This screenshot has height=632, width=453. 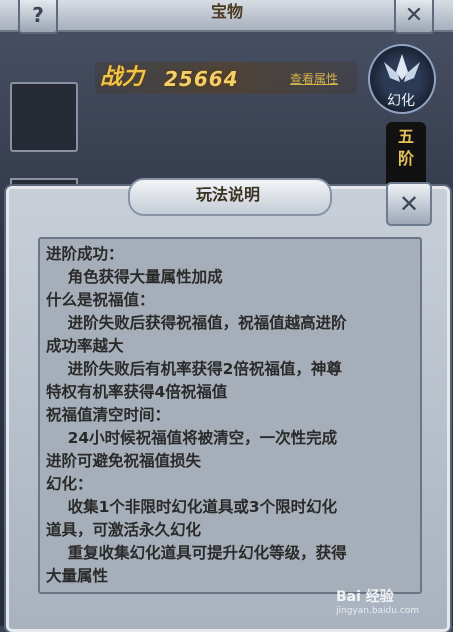 What do you see at coordinates (365, 597) in the screenshot?
I see `watermark-logo: Bai 经验` at bounding box center [365, 597].